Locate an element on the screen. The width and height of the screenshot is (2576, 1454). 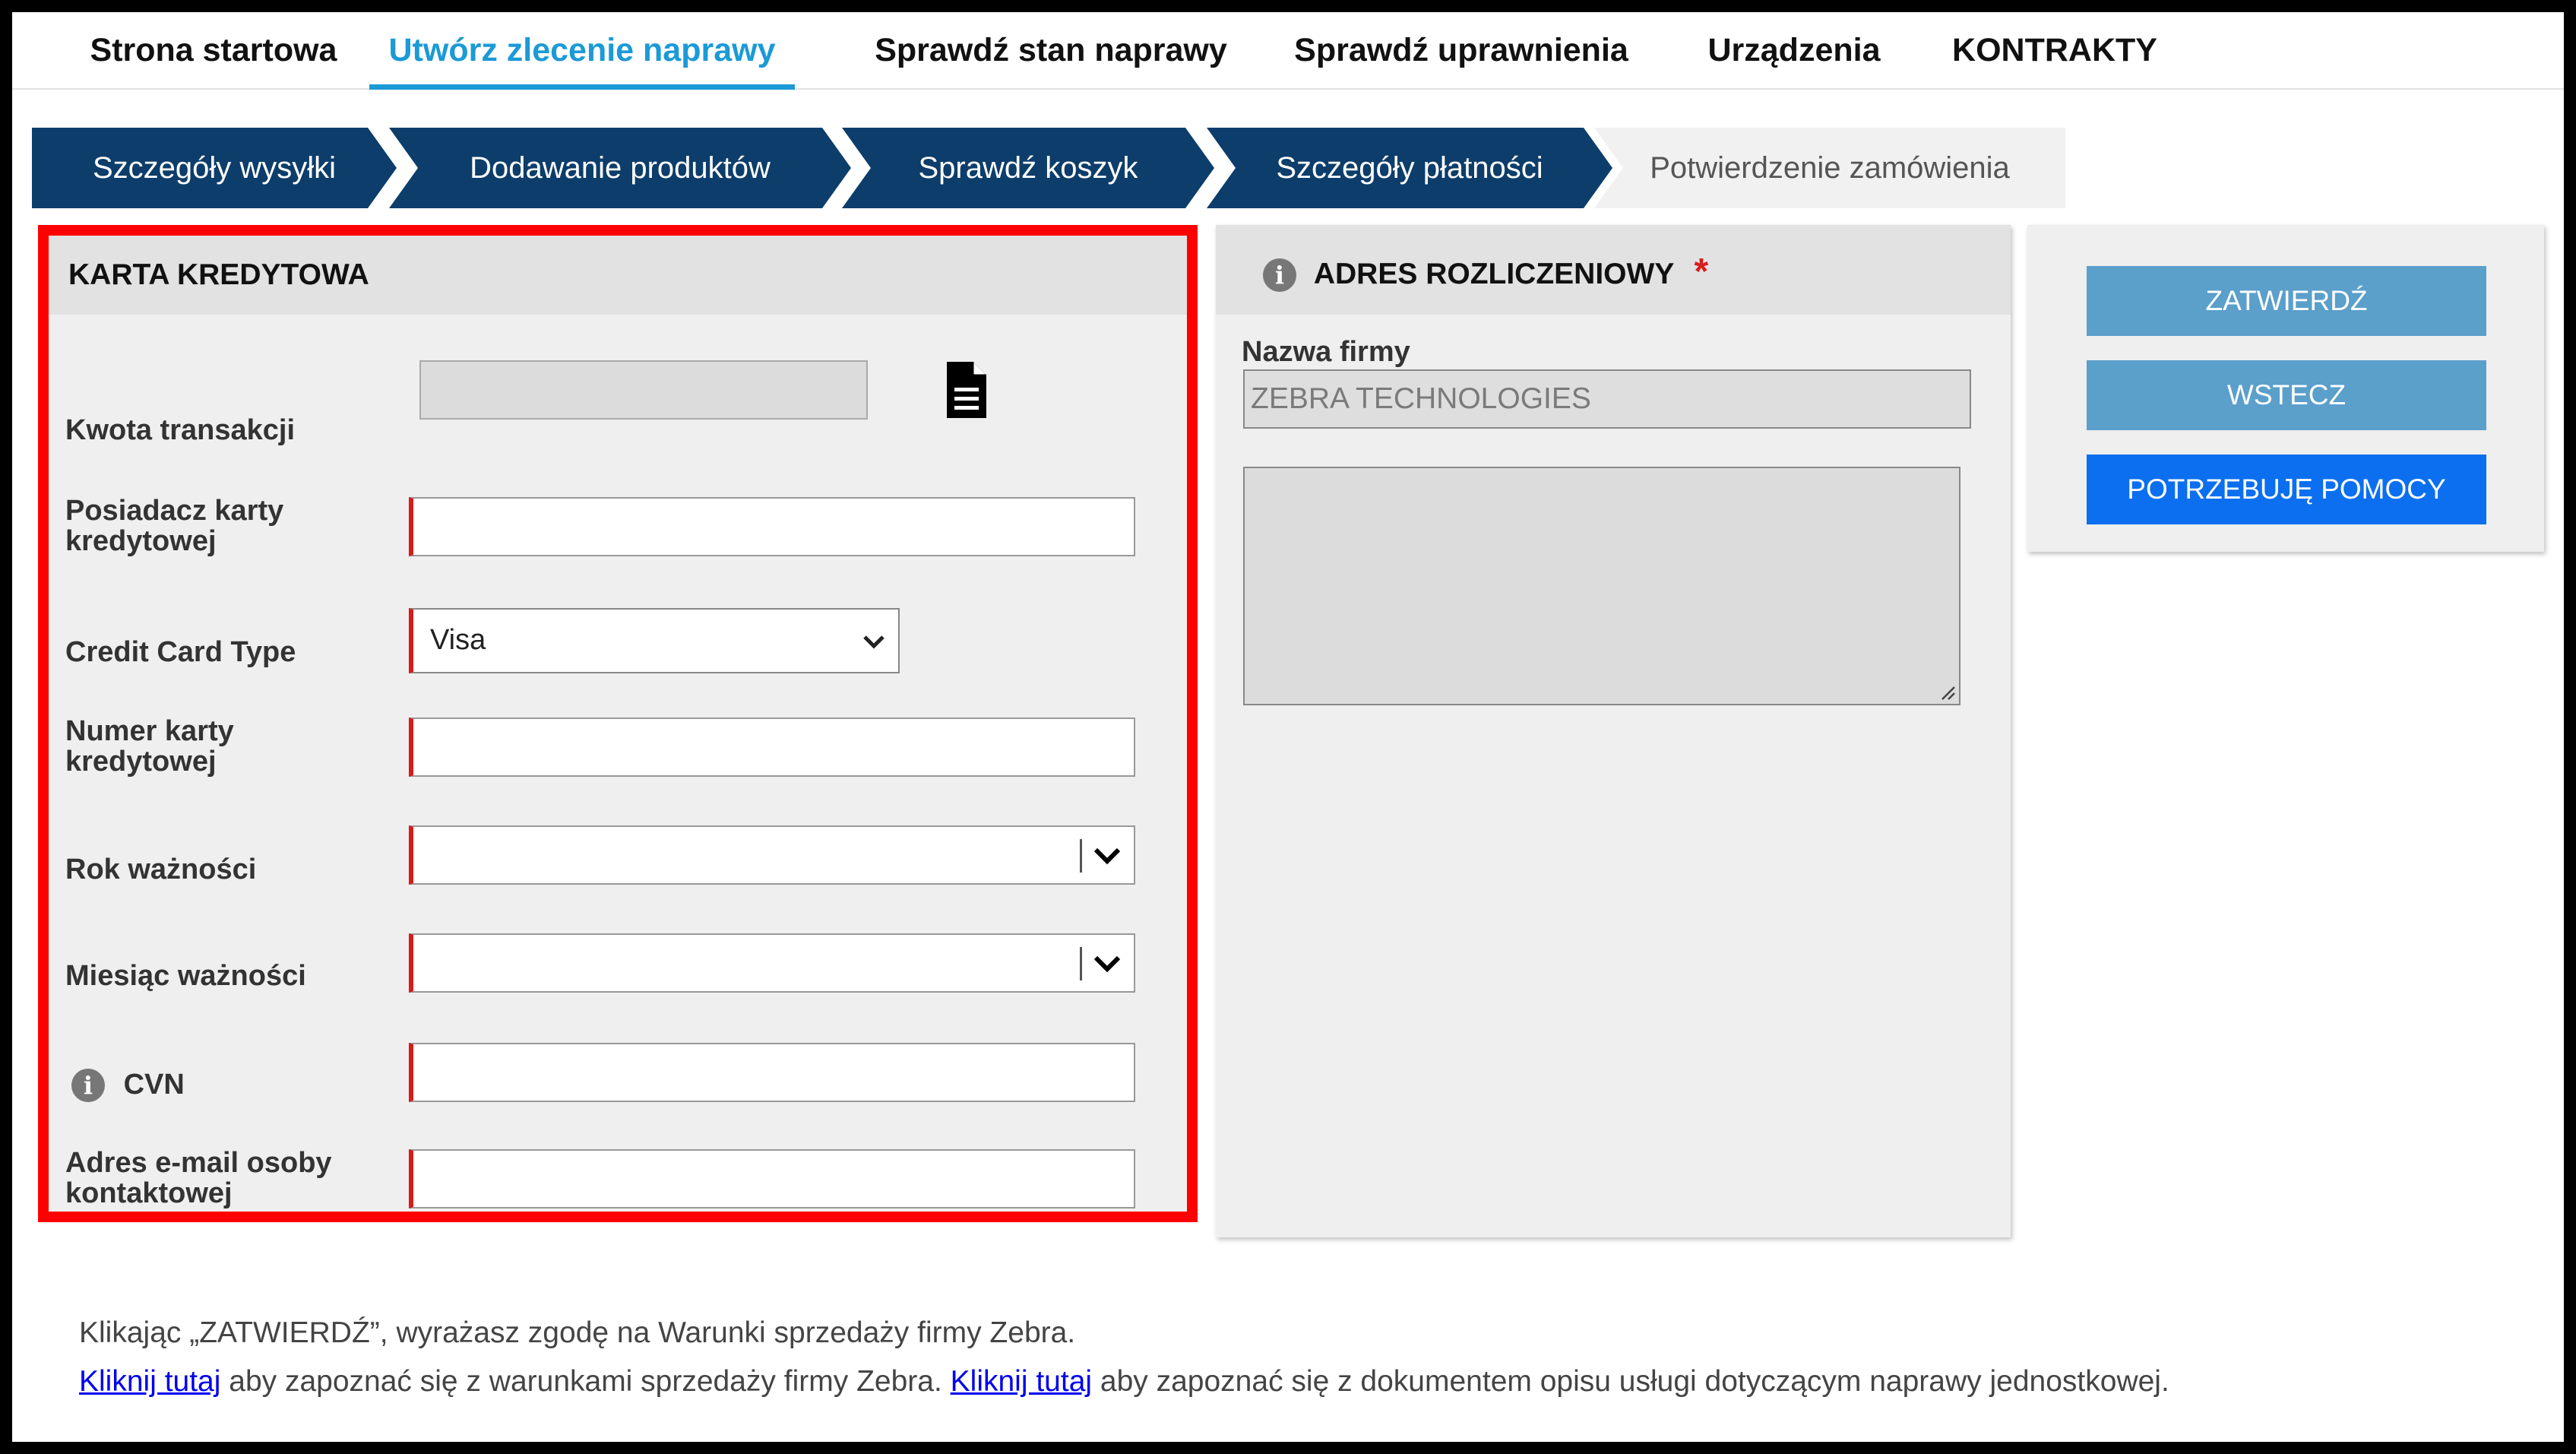
card-holder-label: Posiadacz karty kredytowej is located at coordinates (175, 526).